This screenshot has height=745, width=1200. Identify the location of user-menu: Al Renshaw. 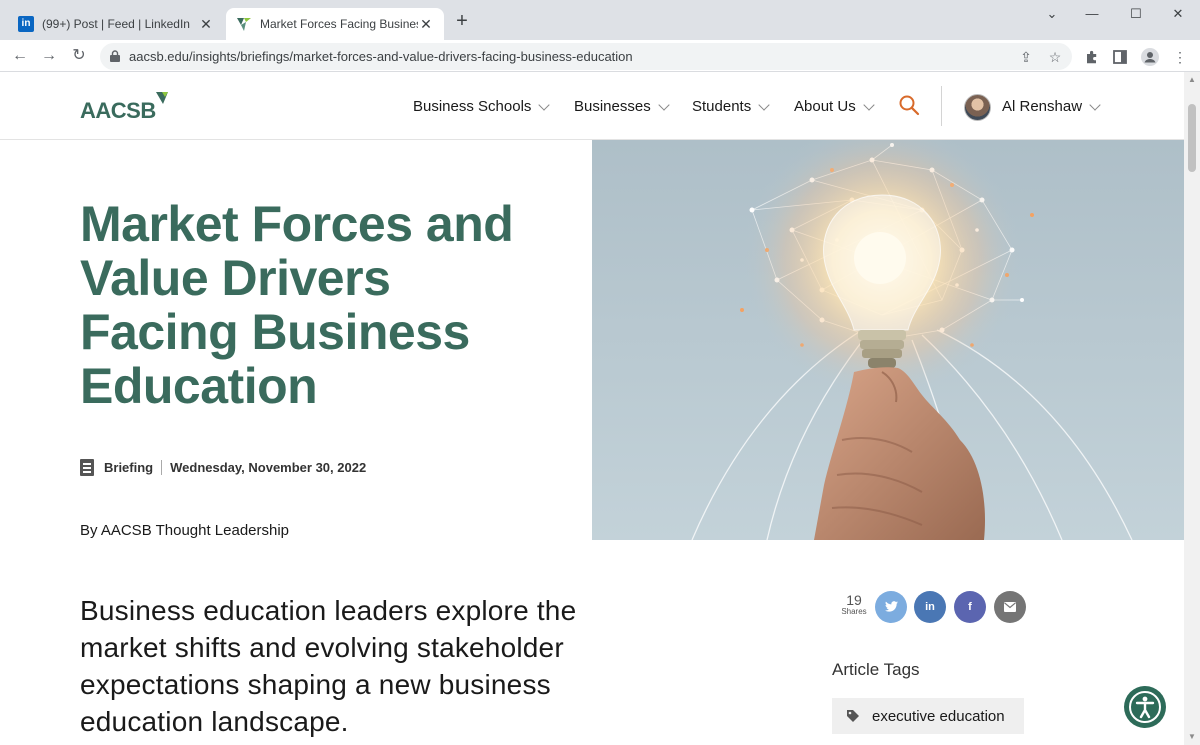
(1051, 106).